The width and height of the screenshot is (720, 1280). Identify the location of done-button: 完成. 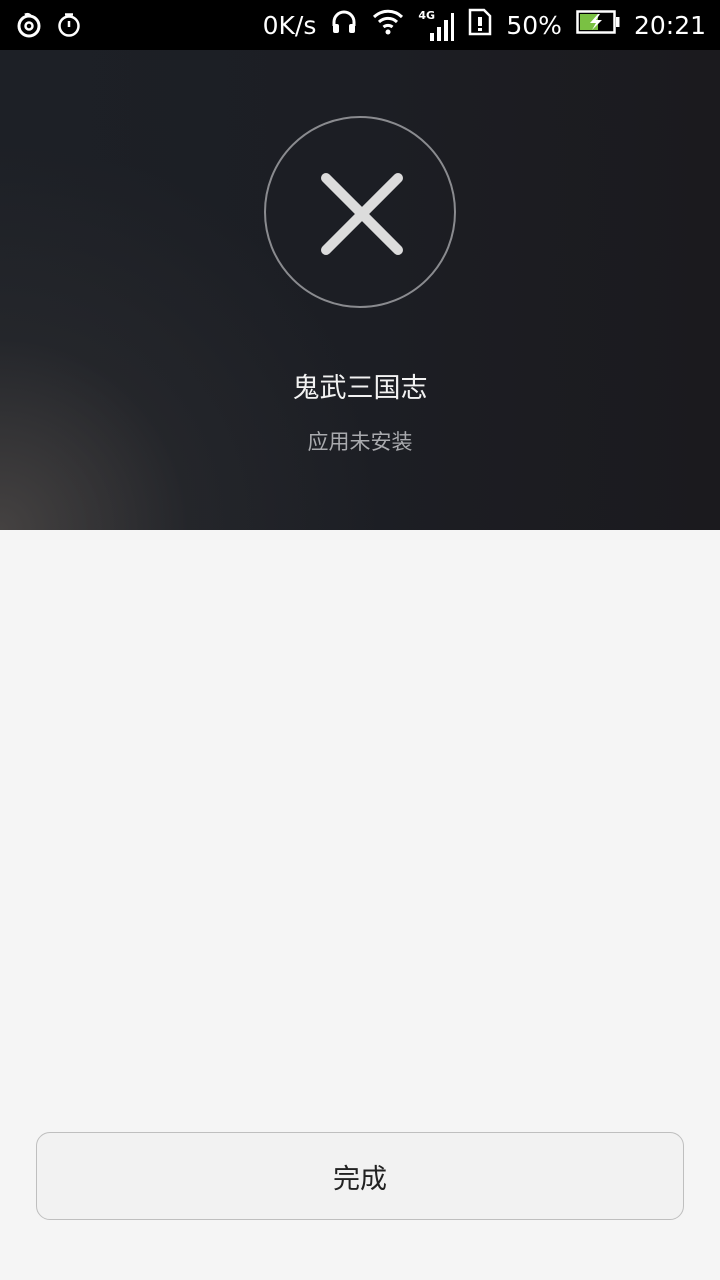
(360, 1176).